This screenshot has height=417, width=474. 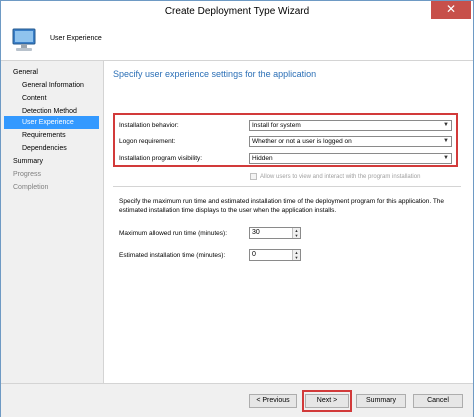 I want to click on max-run-time-input: 30 ▲ ▼, so click(x=275, y=233).